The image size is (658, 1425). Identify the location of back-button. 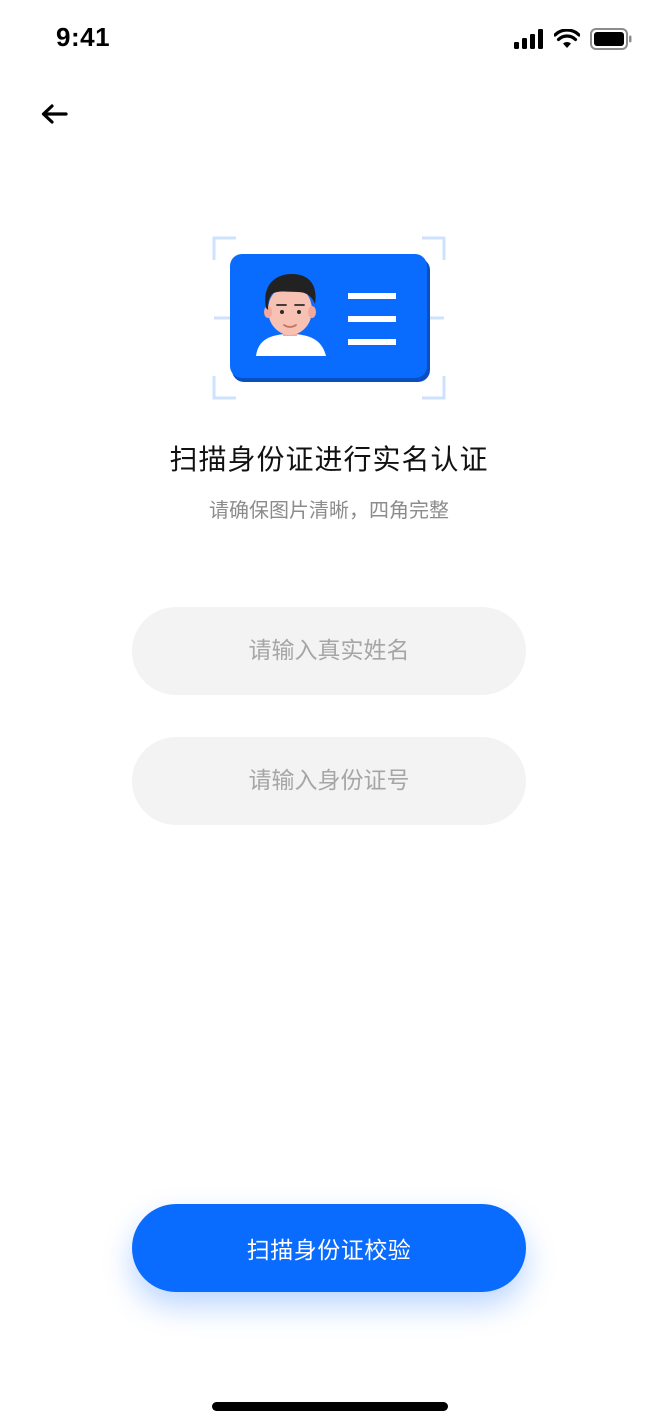
(54, 116).